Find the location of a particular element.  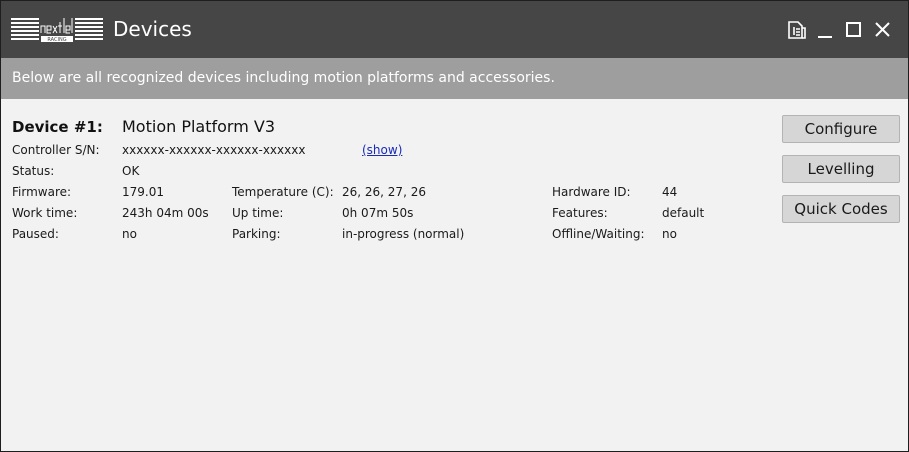

close-icon is located at coordinates (883, 30).